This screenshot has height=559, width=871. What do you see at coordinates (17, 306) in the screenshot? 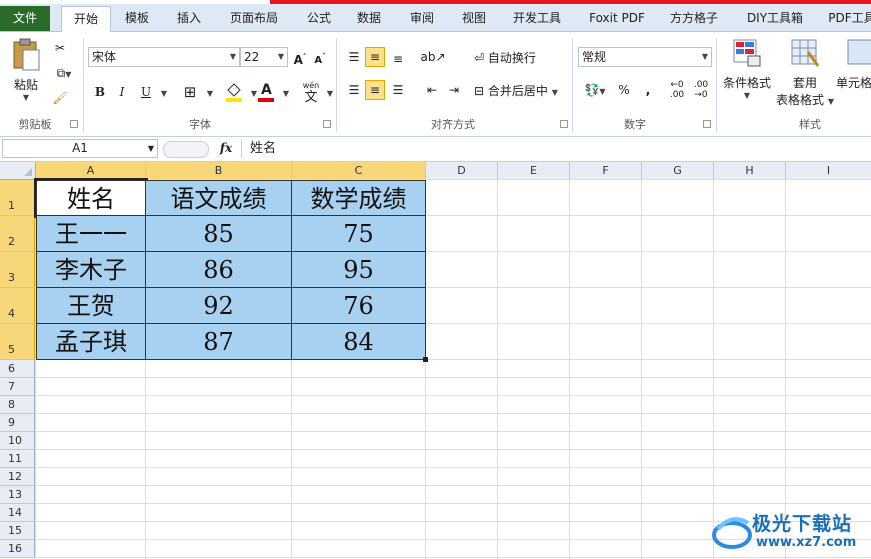
I see `row-header-4: 4` at bounding box center [17, 306].